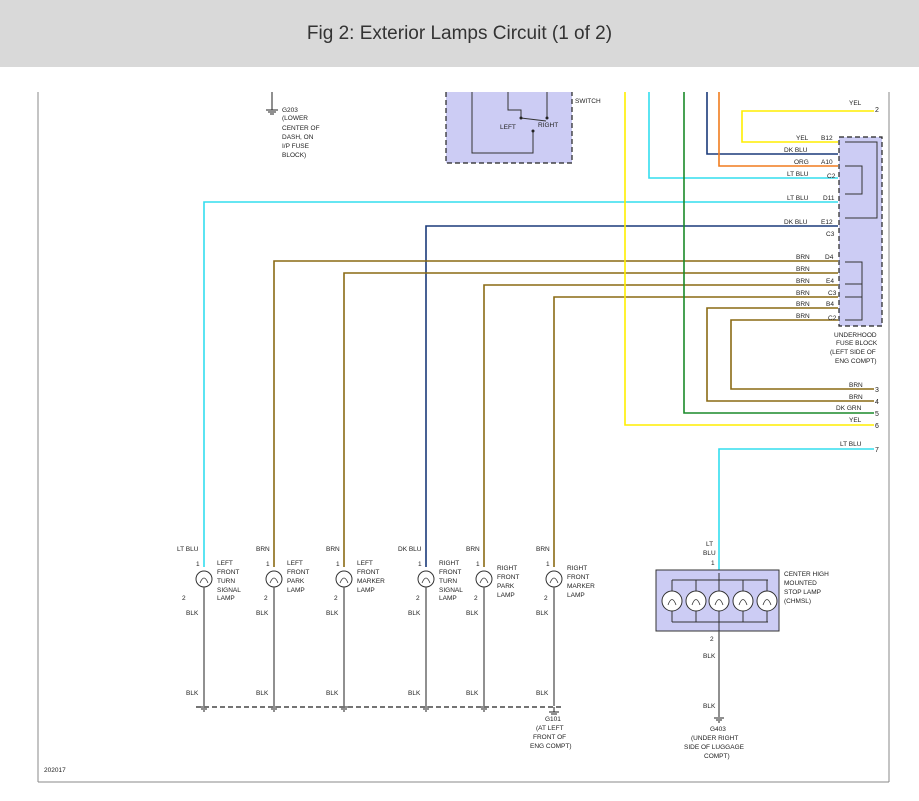 Image resolution: width=919 pixels, height=801 pixels. I want to click on chmsl-name: (CHMSL), so click(797, 601).